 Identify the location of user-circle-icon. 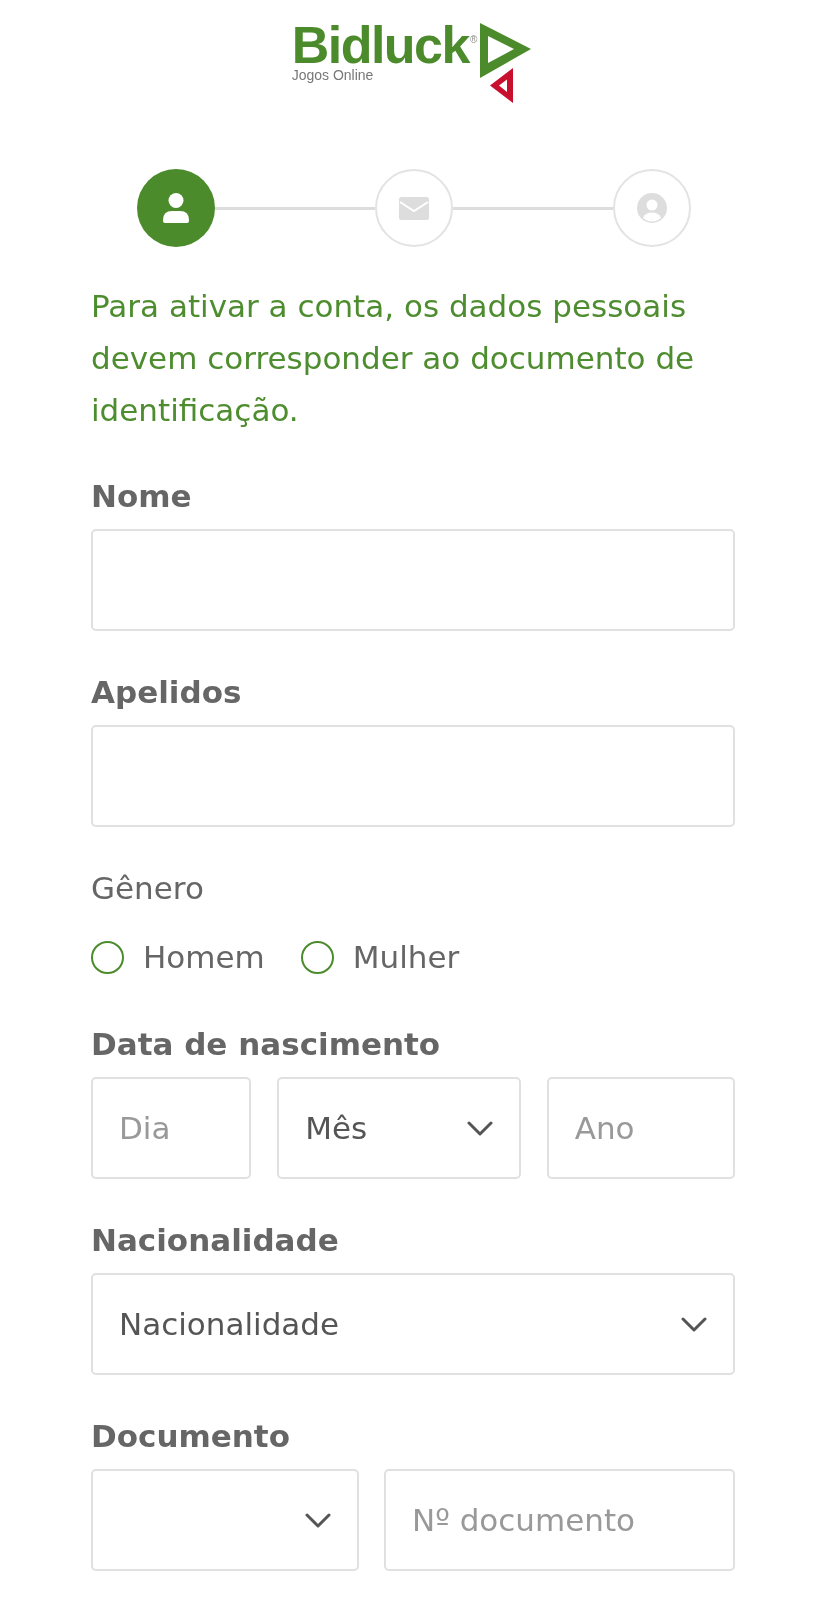
(652, 208).